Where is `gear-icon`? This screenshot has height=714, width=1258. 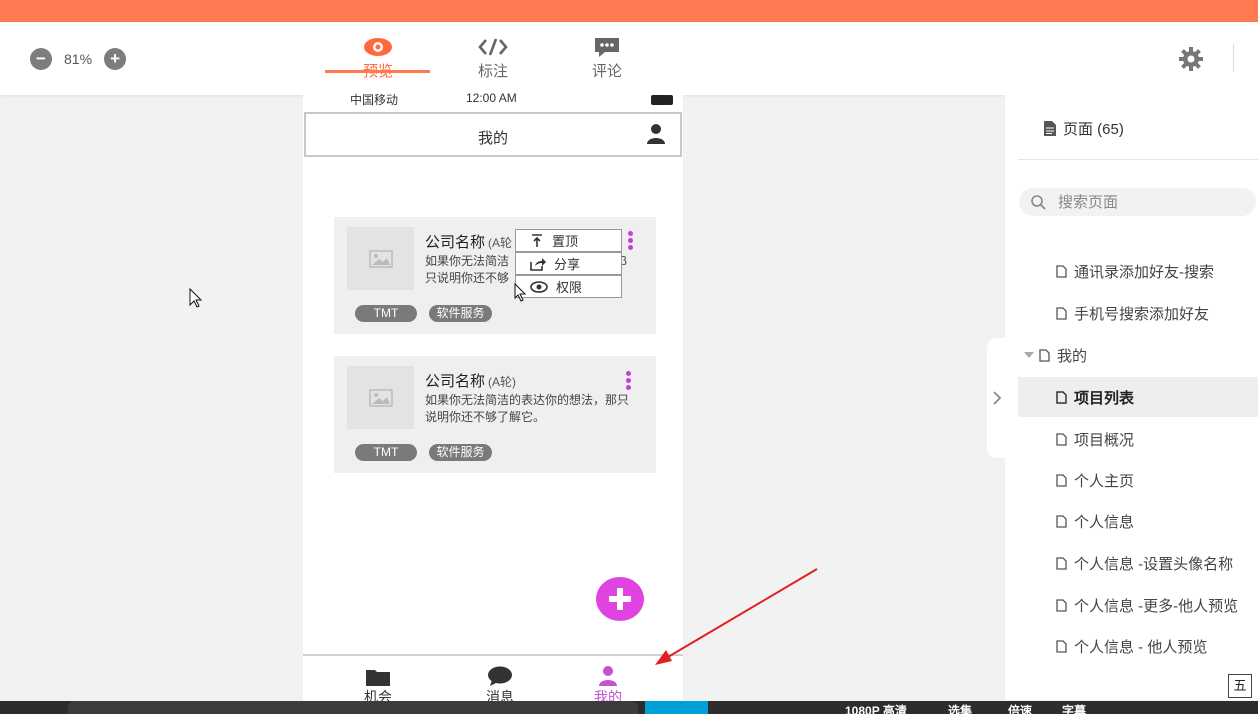 gear-icon is located at coordinates (1191, 59).